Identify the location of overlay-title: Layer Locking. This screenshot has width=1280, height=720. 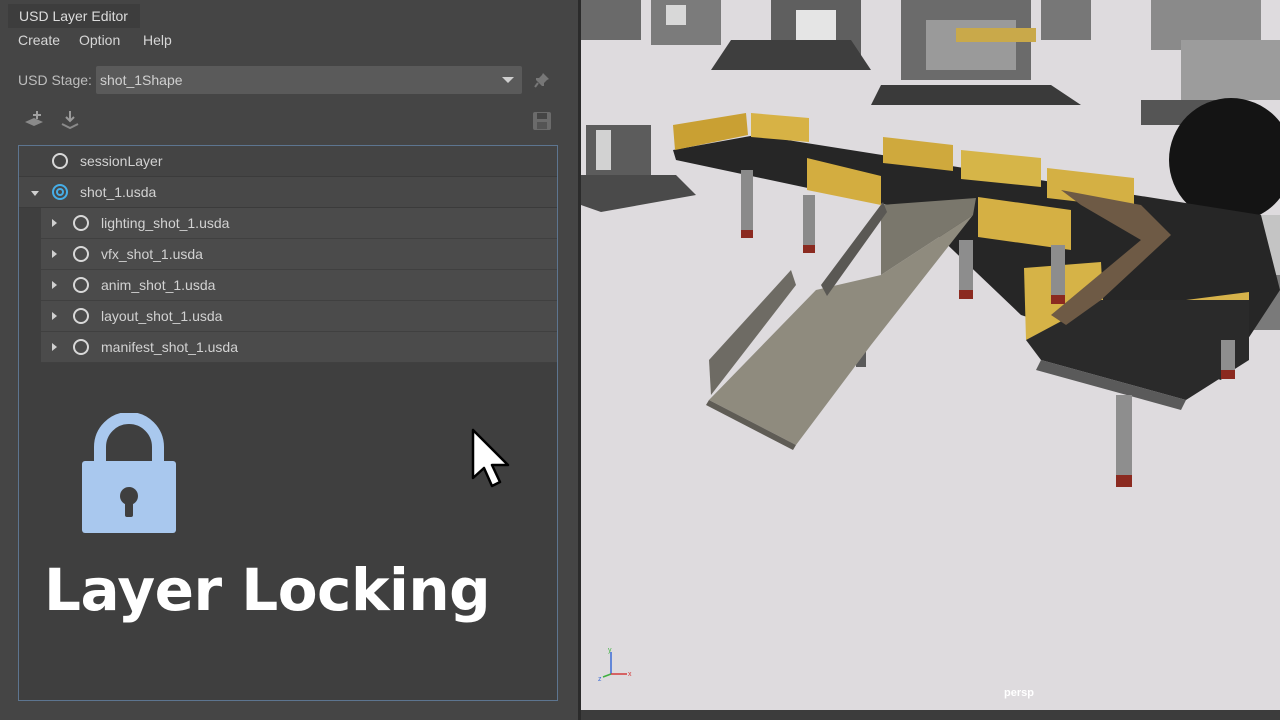
(267, 590).